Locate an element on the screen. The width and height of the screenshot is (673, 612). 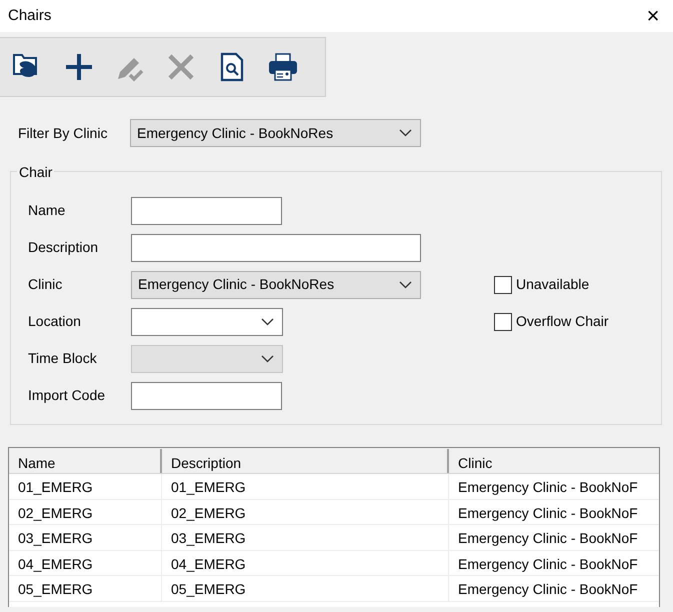
checkbox-label: Unavailable is located at coordinates (553, 284).